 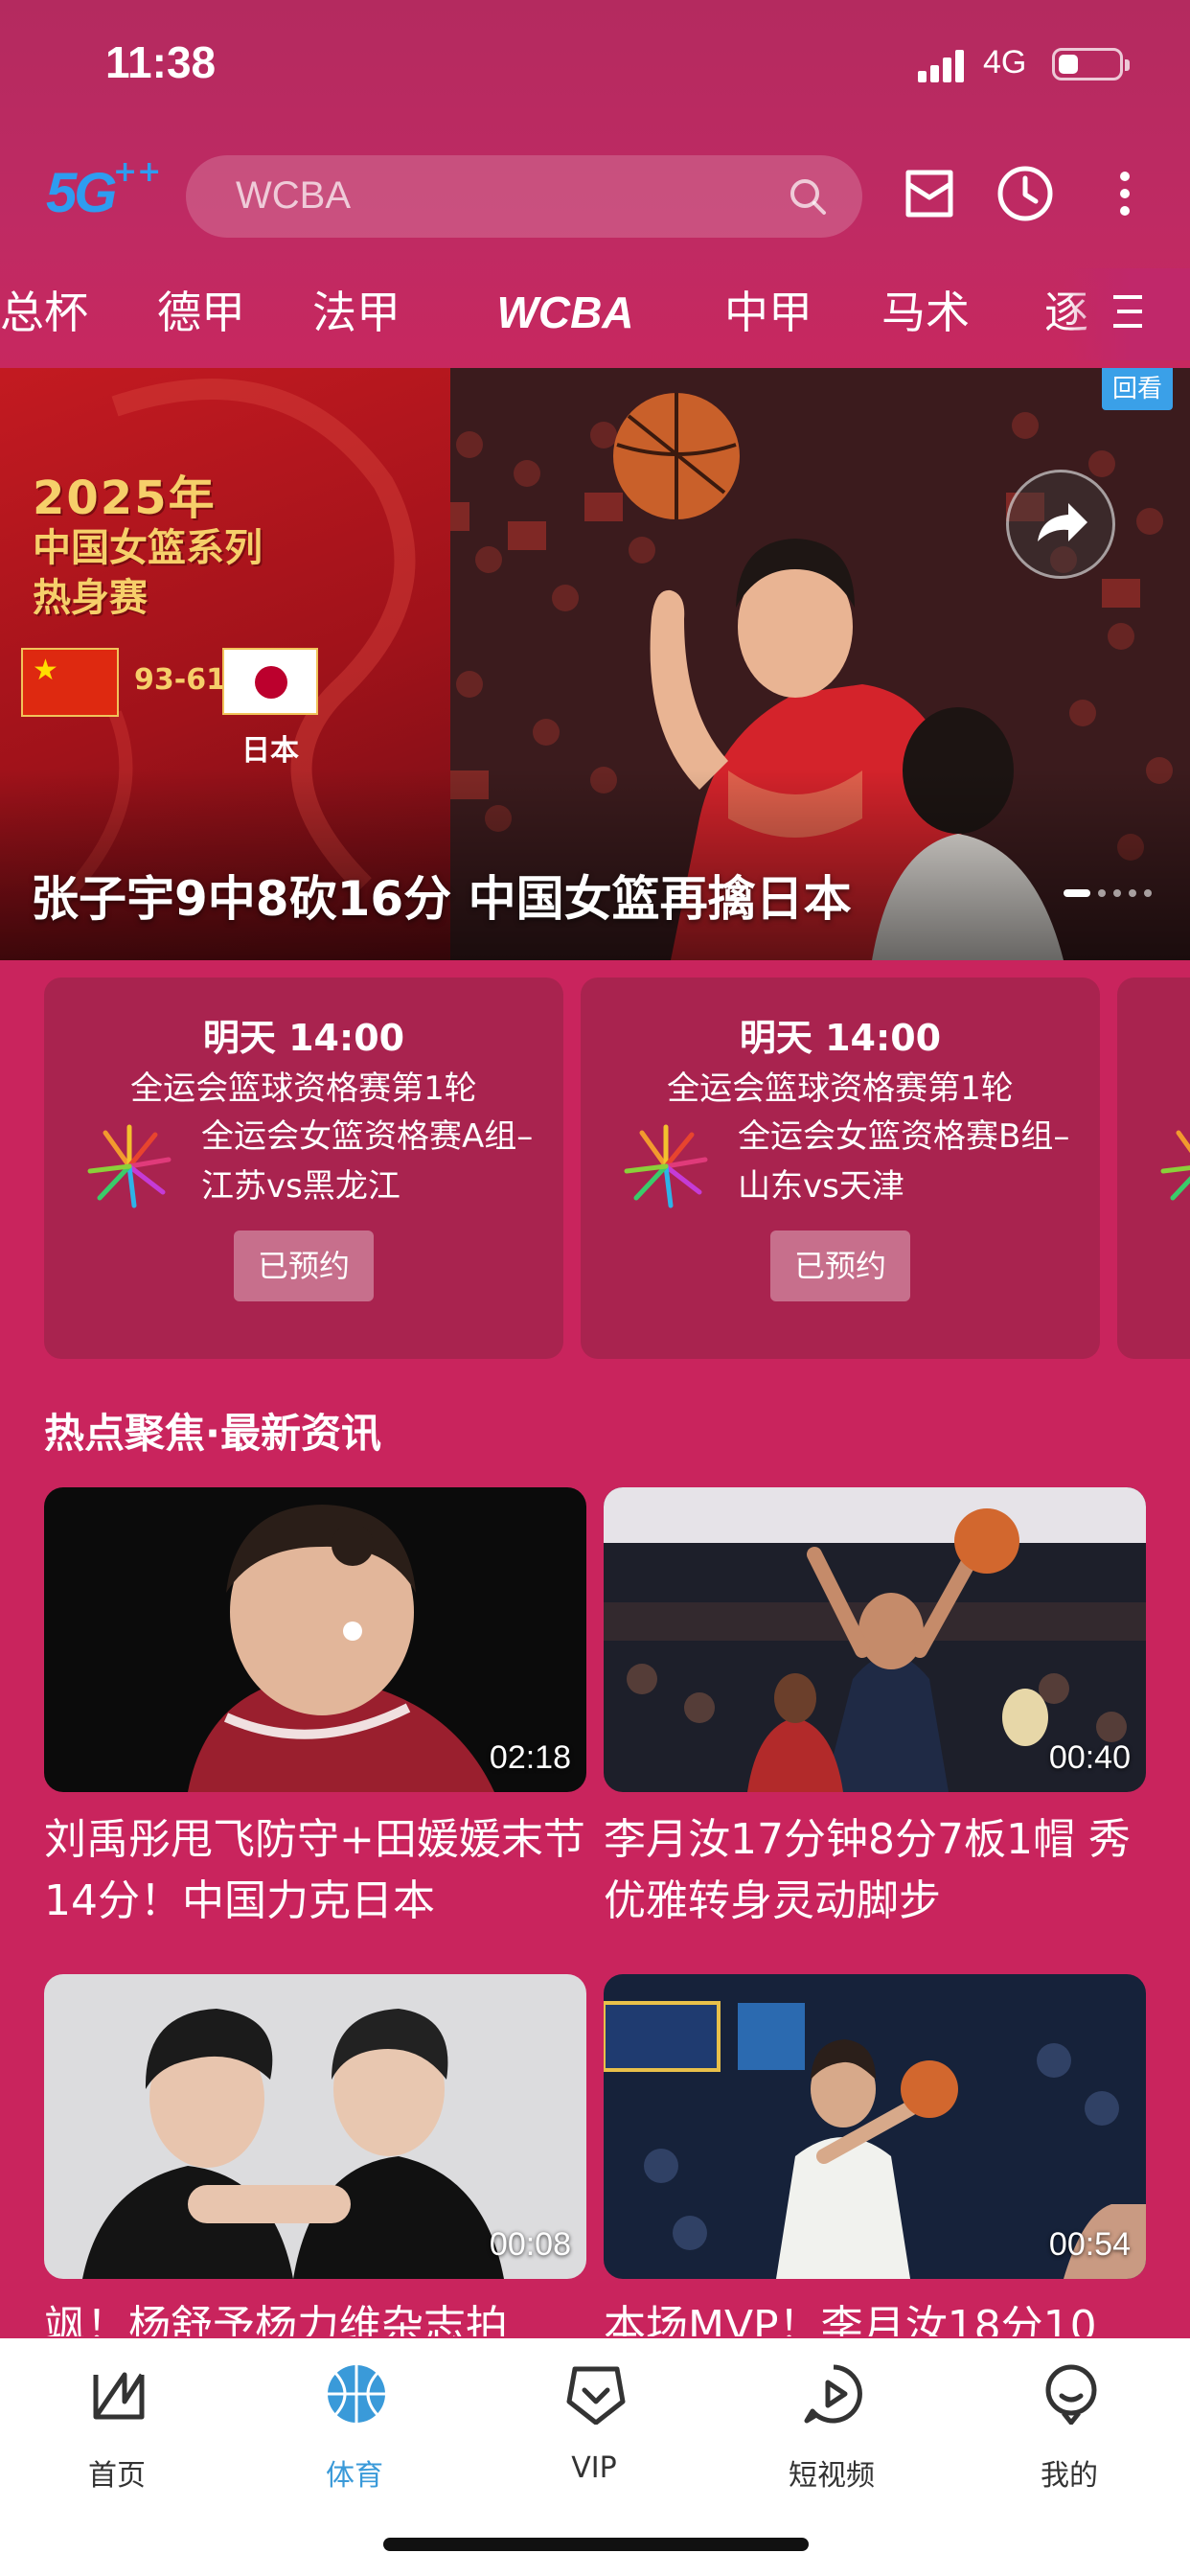 What do you see at coordinates (875, 2126) in the screenshot?
I see `video-thumbnail: 00:54` at bounding box center [875, 2126].